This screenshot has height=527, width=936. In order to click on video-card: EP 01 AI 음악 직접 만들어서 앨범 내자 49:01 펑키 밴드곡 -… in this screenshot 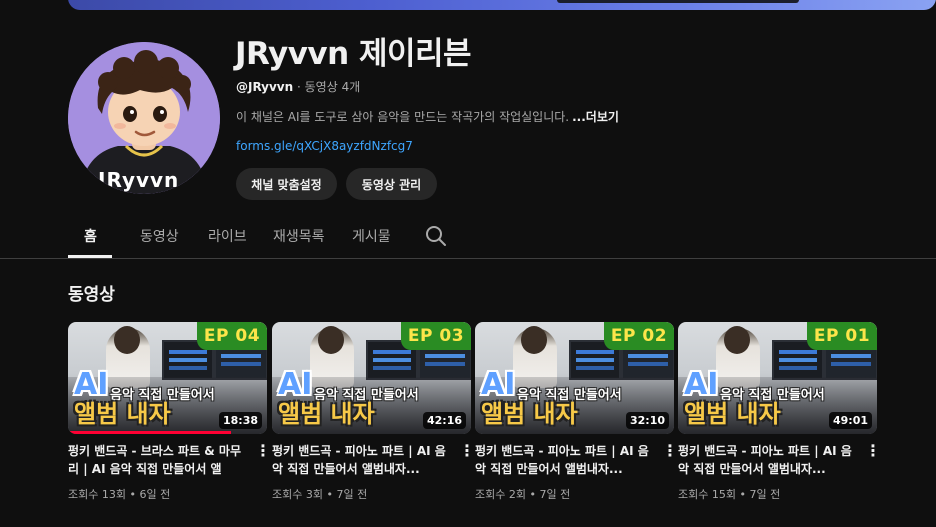, I will do `click(779, 412)`.